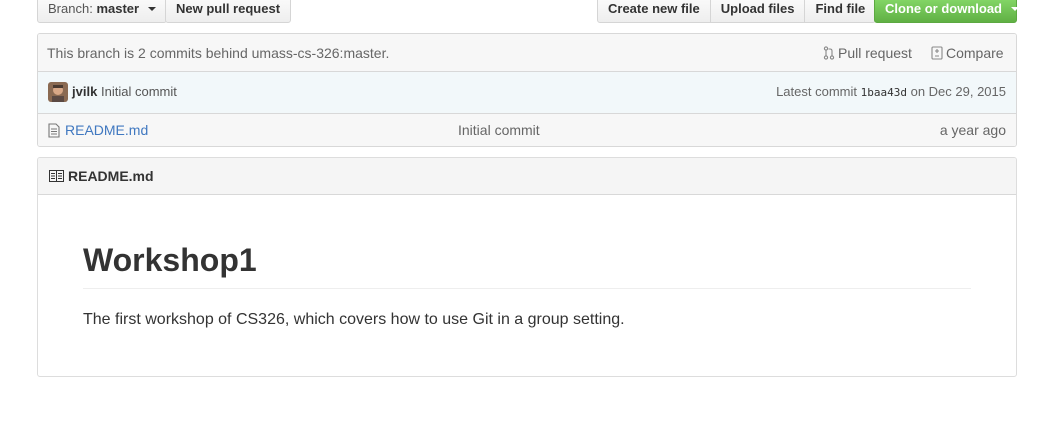 The height and width of the screenshot is (423, 1064). I want to click on file-row: README.md Initial commit a year ago, so click(527, 130).